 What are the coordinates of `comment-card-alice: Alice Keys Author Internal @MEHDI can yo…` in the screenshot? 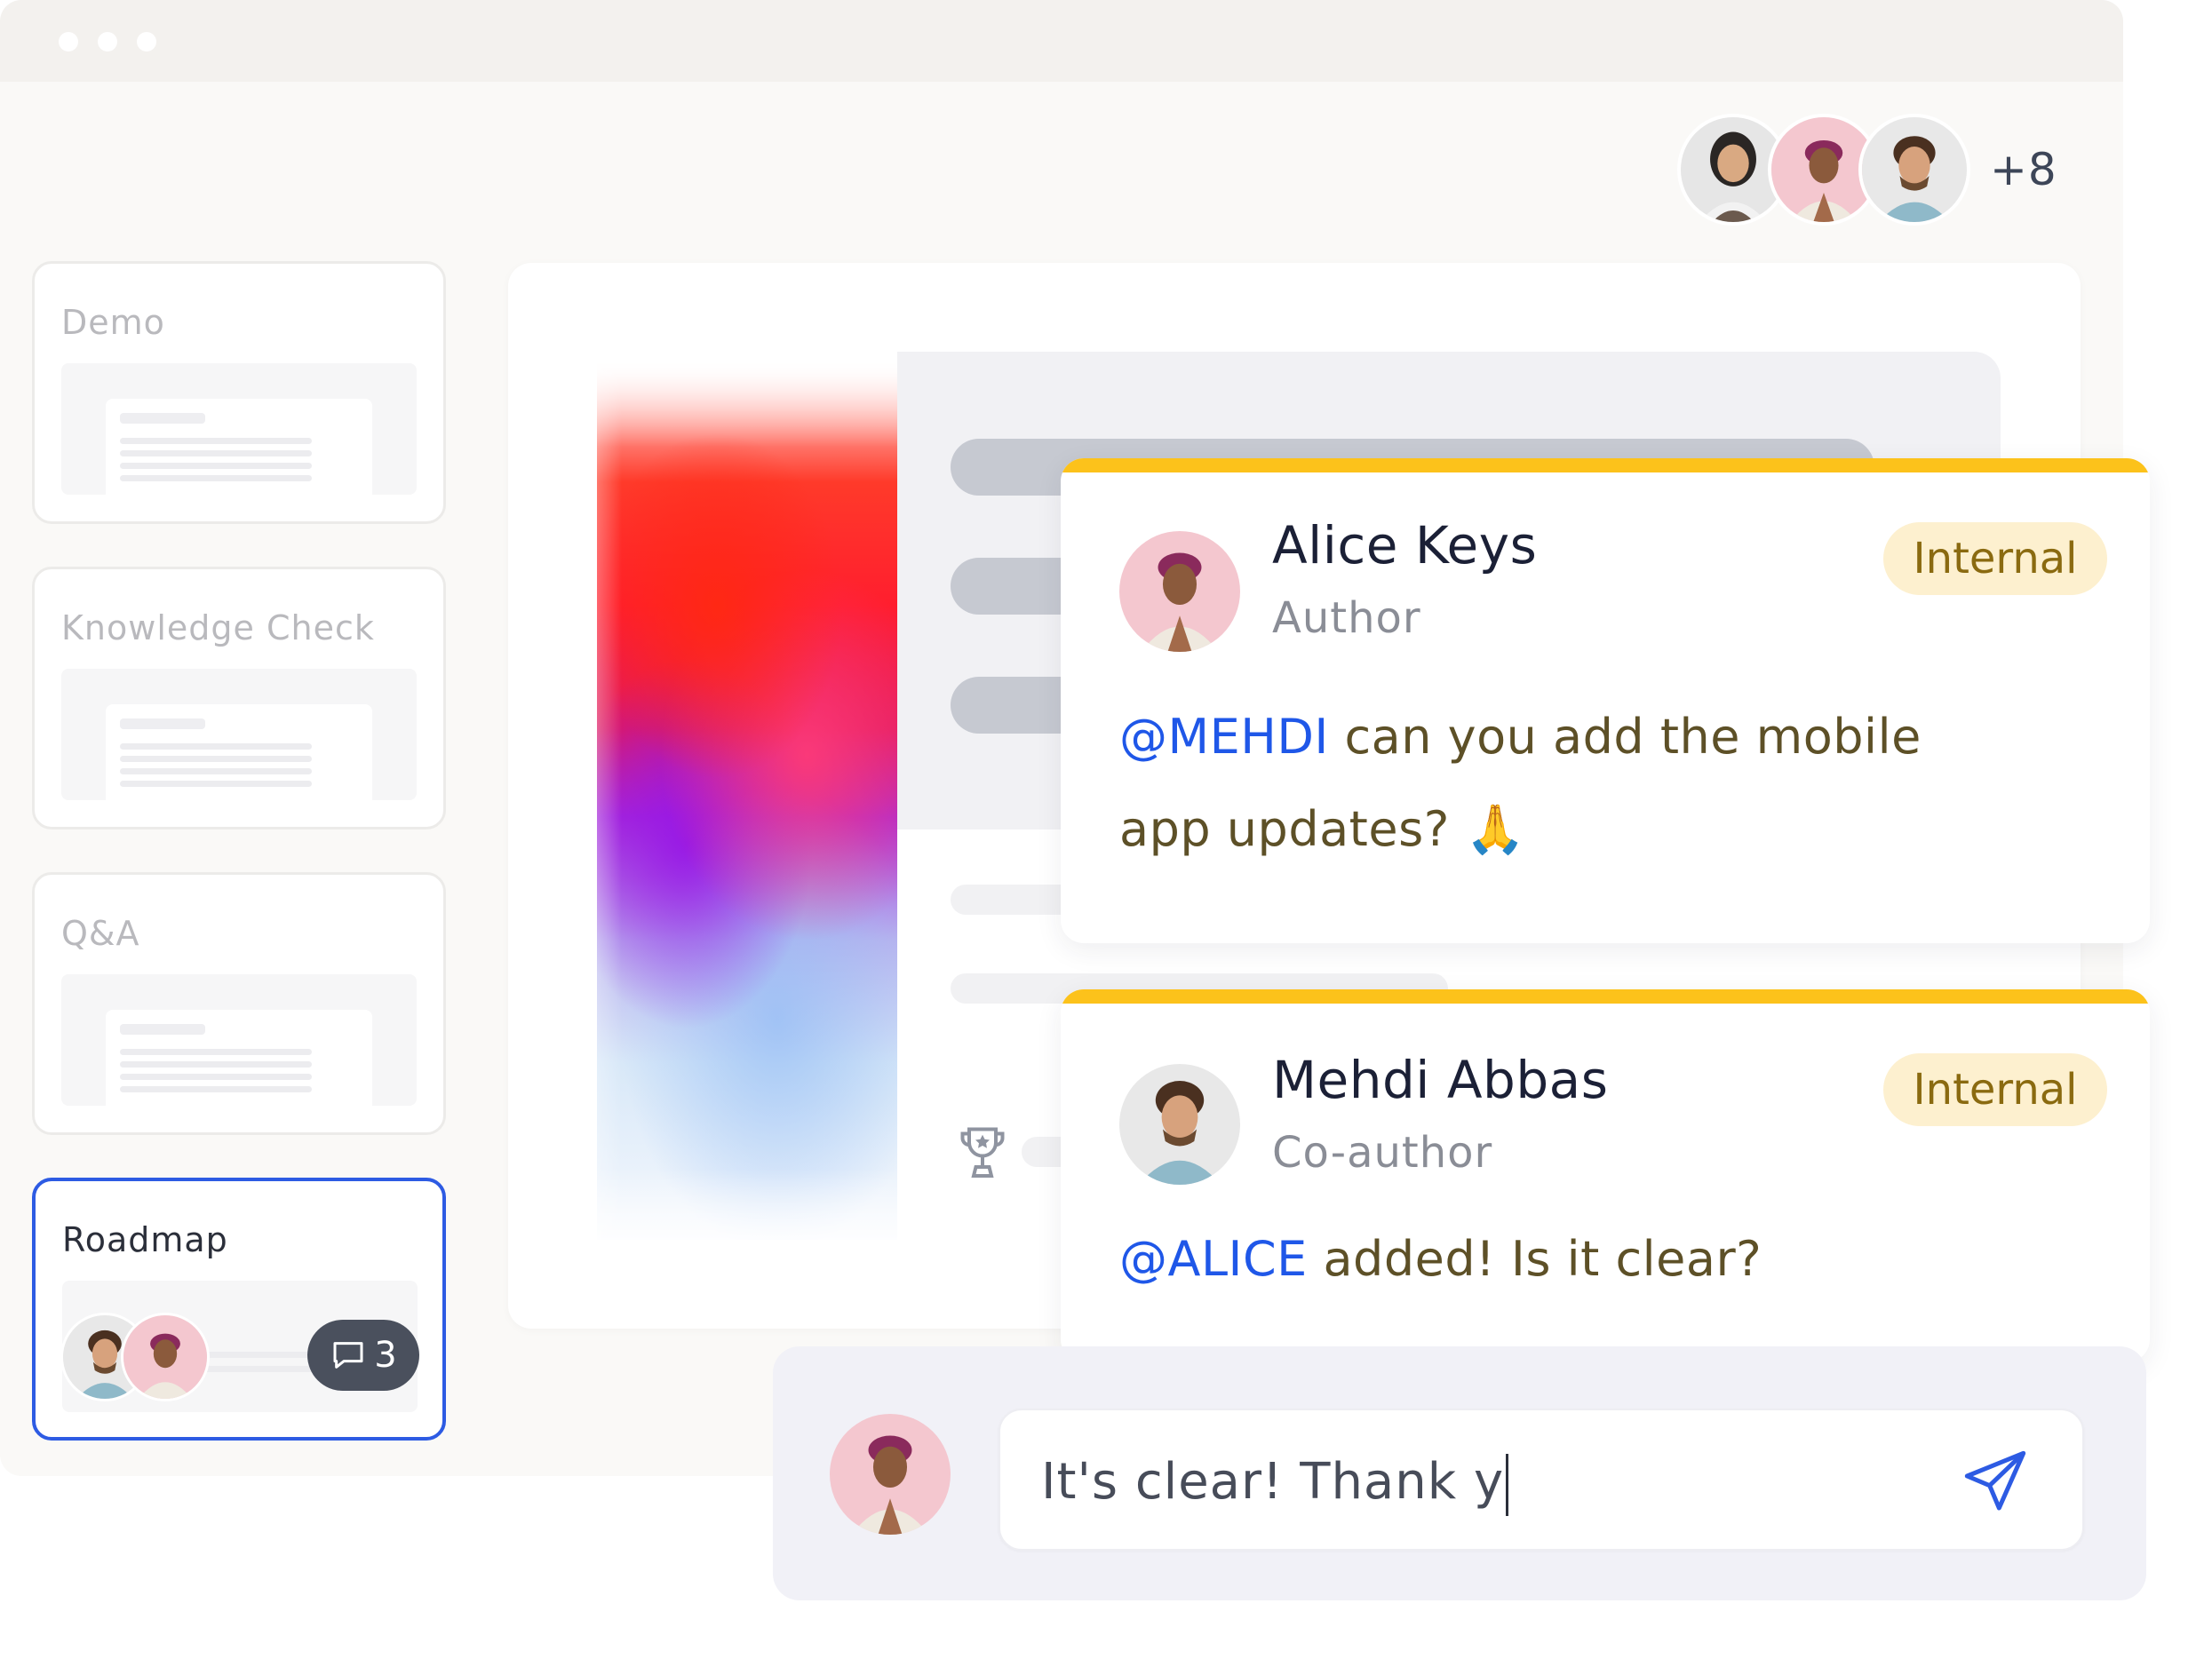 It's located at (1606, 700).